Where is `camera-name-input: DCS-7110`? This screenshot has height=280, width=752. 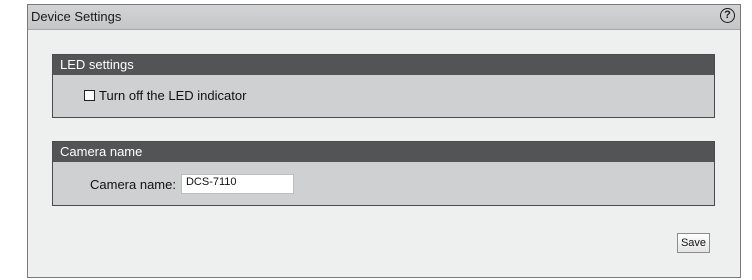 camera-name-input: DCS-7110 is located at coordinates (237, 184).